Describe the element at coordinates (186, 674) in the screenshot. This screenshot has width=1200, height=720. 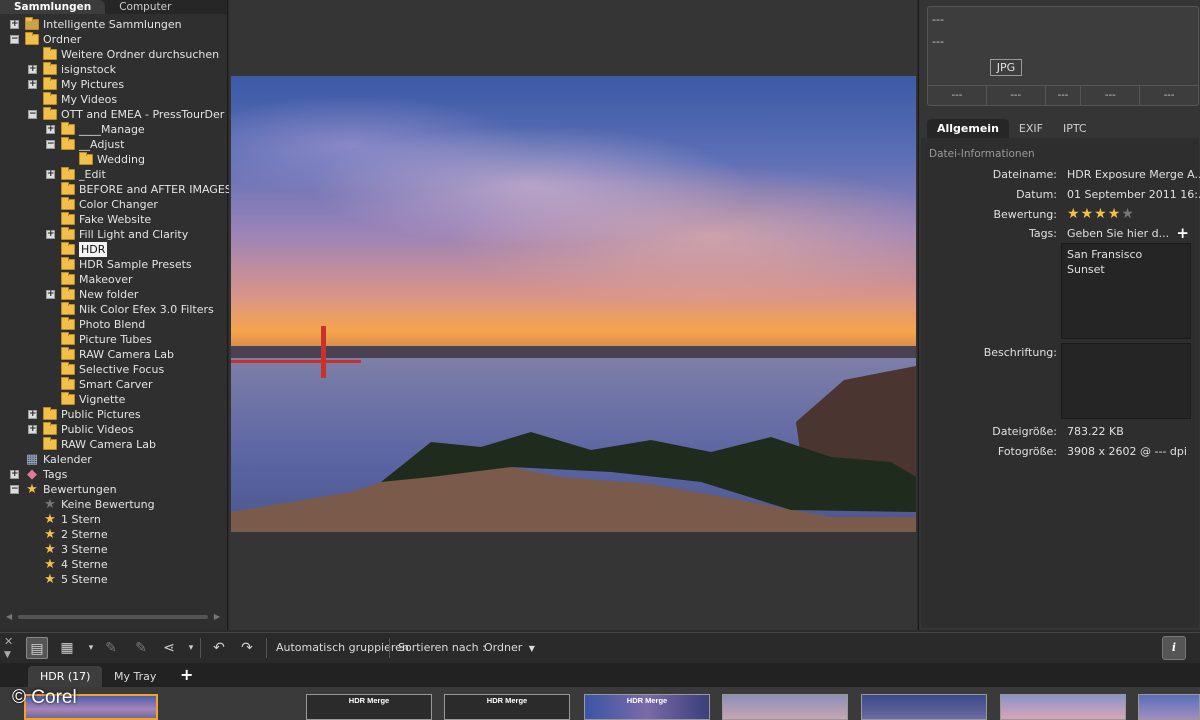
I see `add-tray-icon: +` at that location.